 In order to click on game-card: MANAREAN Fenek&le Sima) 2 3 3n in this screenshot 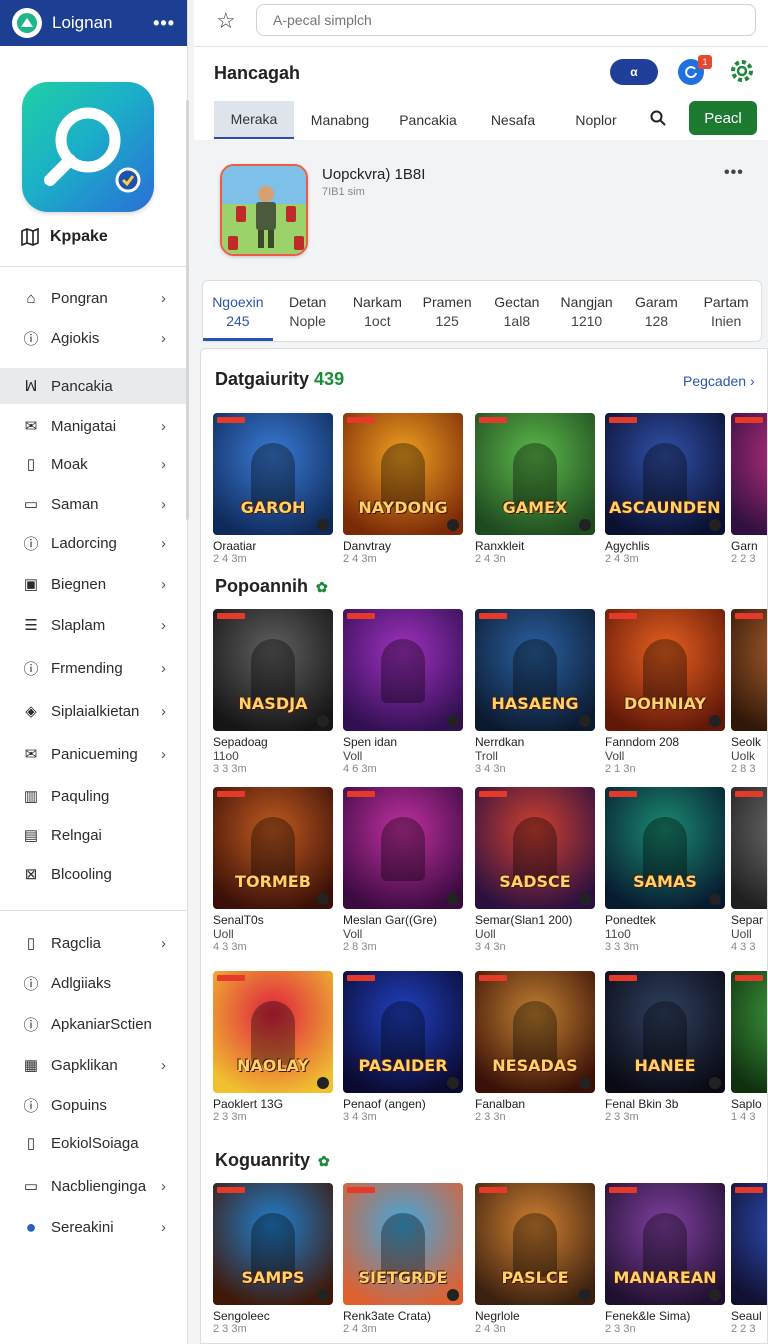, I will do `click(665, 1259)`.